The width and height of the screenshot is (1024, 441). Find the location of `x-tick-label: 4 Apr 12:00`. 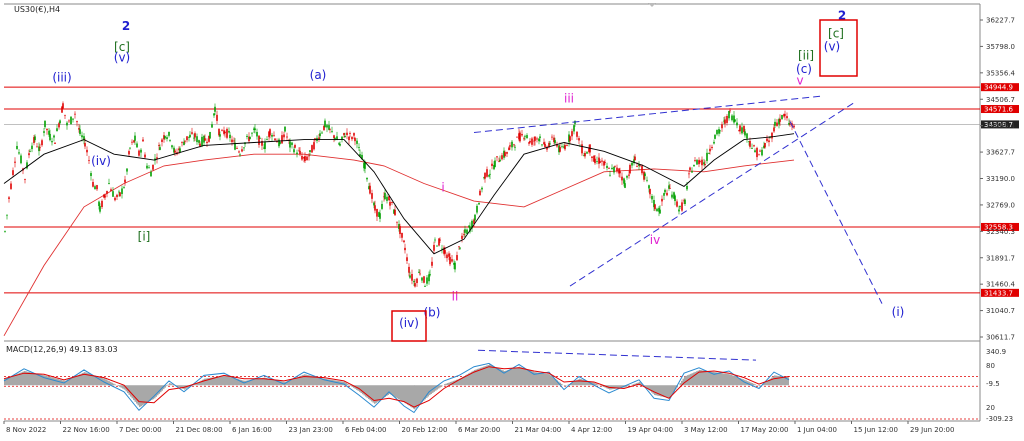

x-tick-label: 4 Apr 12:00 is located at coordinates (591, 430).